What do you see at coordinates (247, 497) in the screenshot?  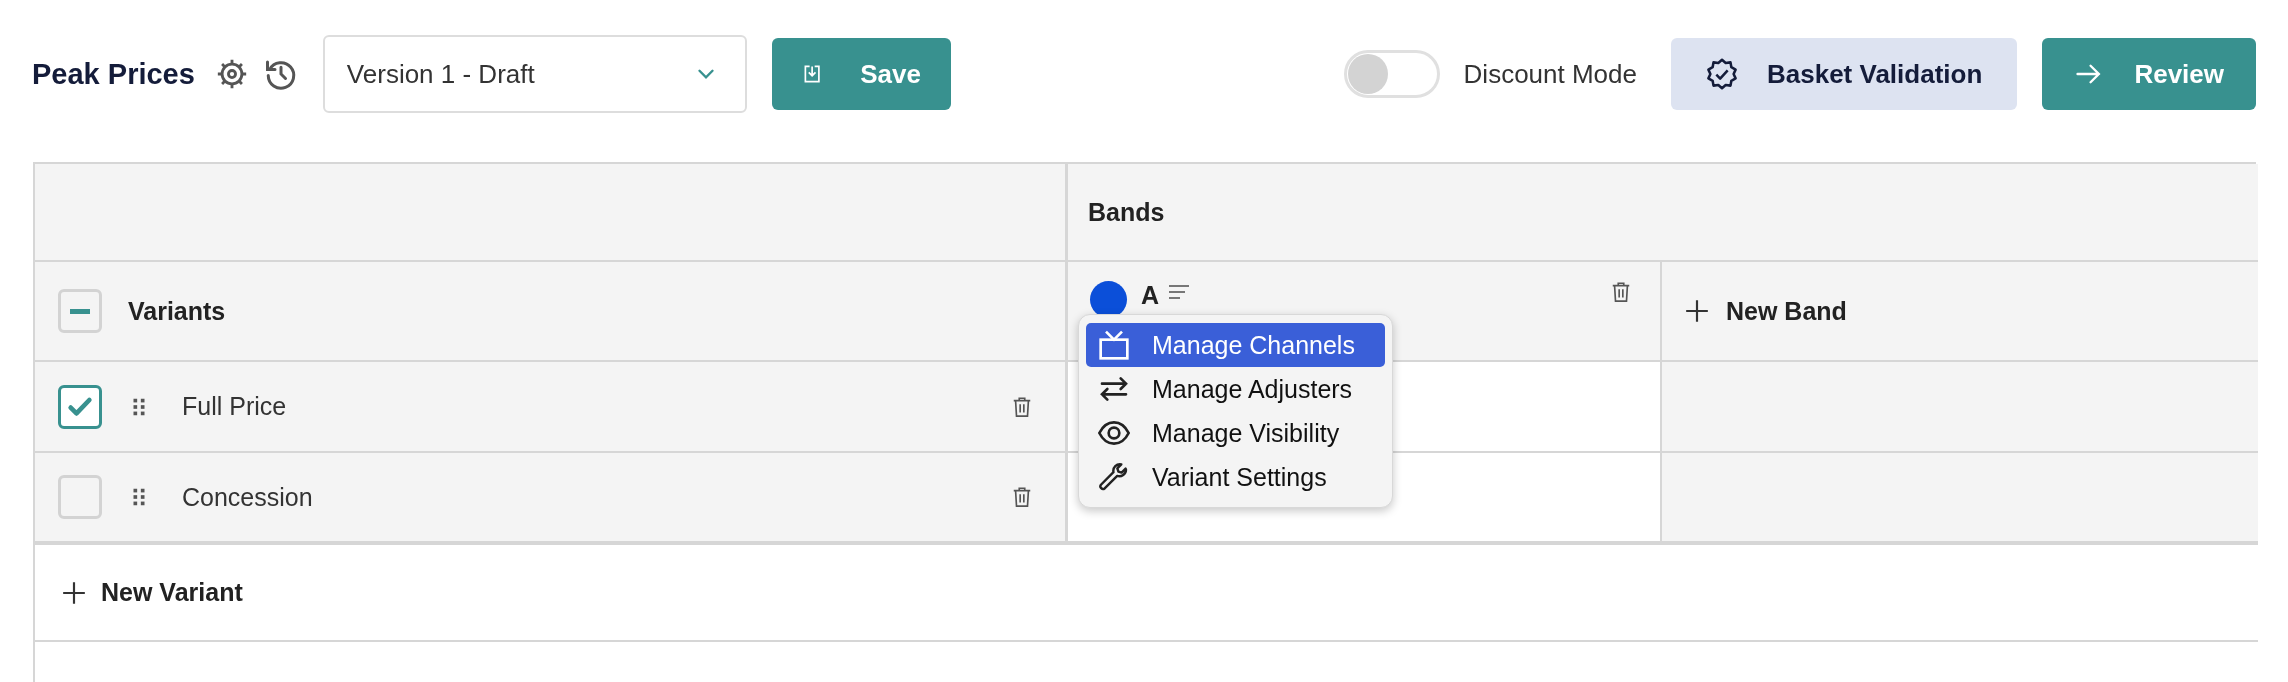 I see `variant-name: Concession` at bounding box center [247, 497].